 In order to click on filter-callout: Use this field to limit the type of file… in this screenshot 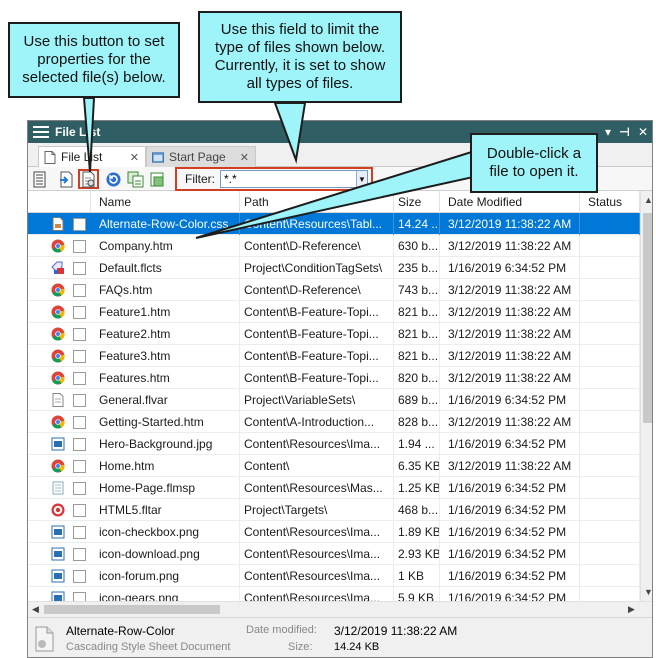, I will do `click(300, 57)`.